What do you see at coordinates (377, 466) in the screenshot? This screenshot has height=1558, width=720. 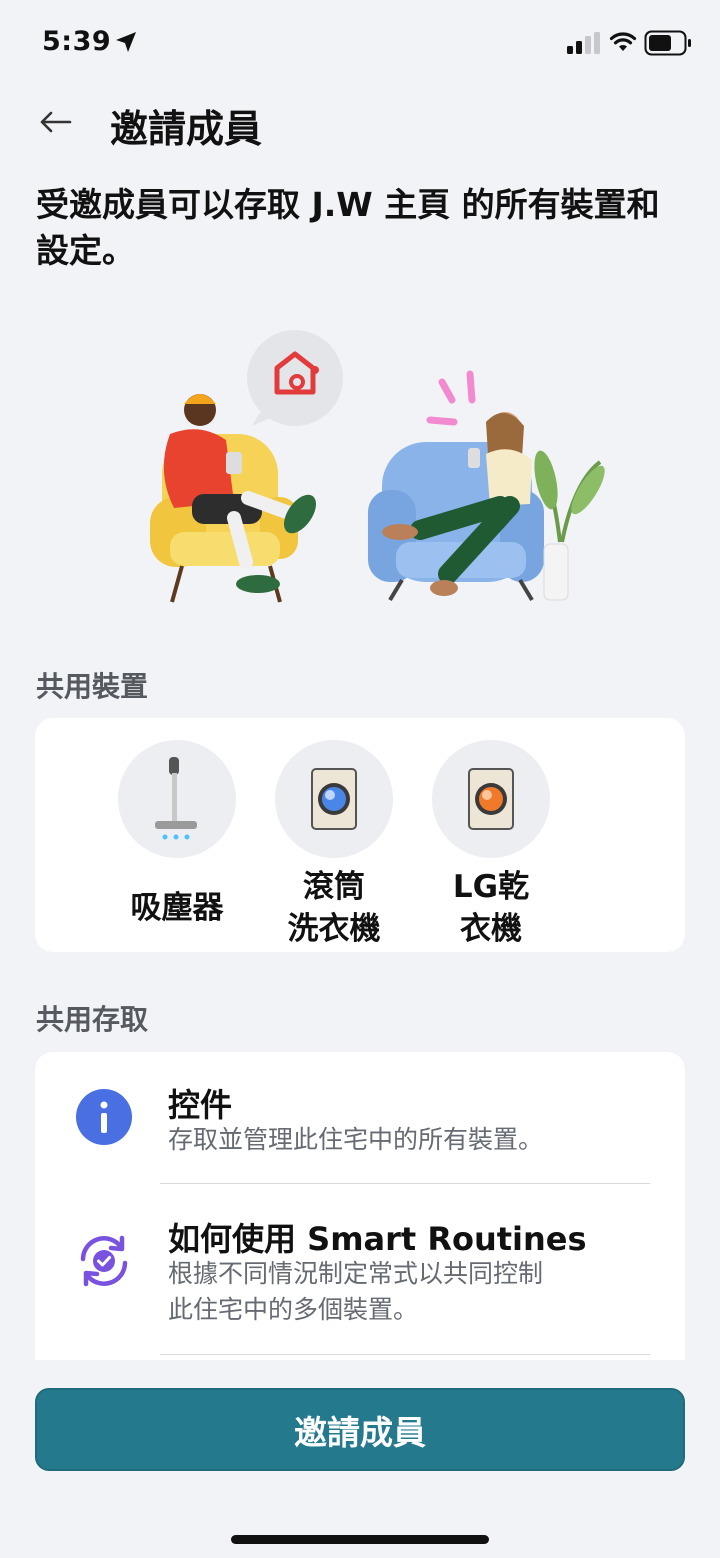 I see `invite-illustration` at bounding box center [377, 466].